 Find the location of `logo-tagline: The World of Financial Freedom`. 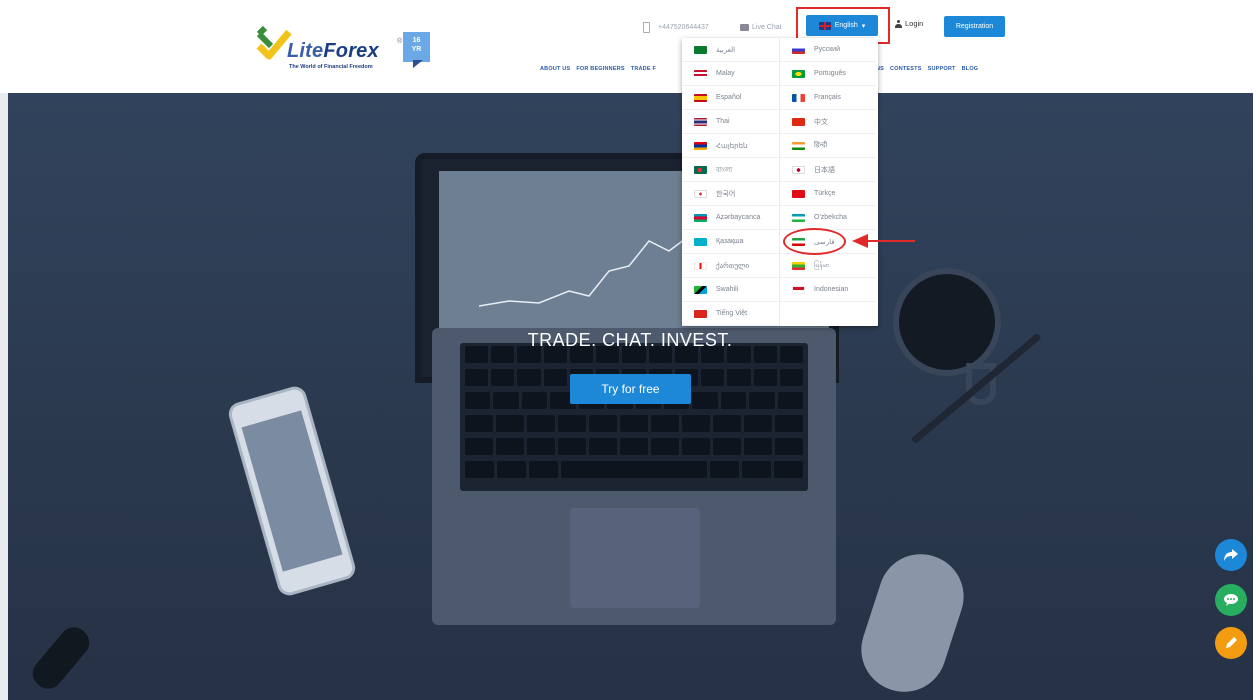

logo-tagline: The World of Financial Freedom is located at coordinates (331, 67).